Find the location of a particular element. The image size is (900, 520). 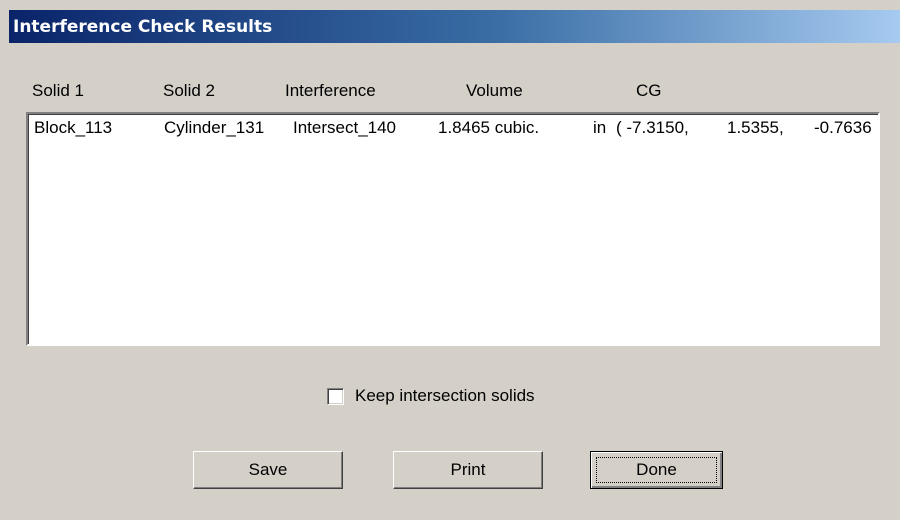

cell-cg-z: -0.7636 is located at coordinates (843, 127).